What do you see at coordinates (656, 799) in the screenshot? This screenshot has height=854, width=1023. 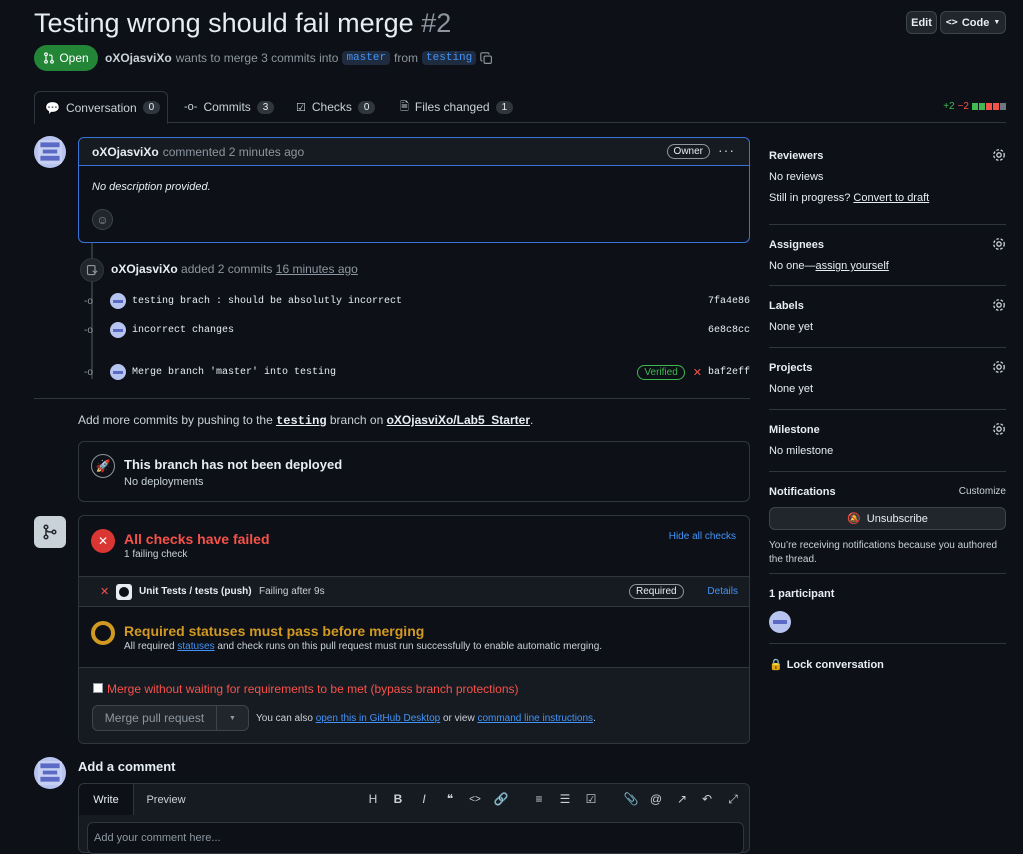 I see `mention-icon: @` at bounding box center [656, 799].